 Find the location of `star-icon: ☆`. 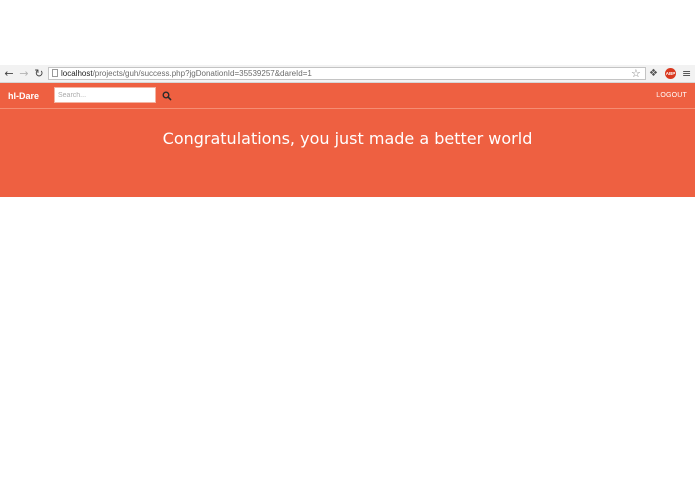

star-icon: ☆ is located at coordinates (636, 73).